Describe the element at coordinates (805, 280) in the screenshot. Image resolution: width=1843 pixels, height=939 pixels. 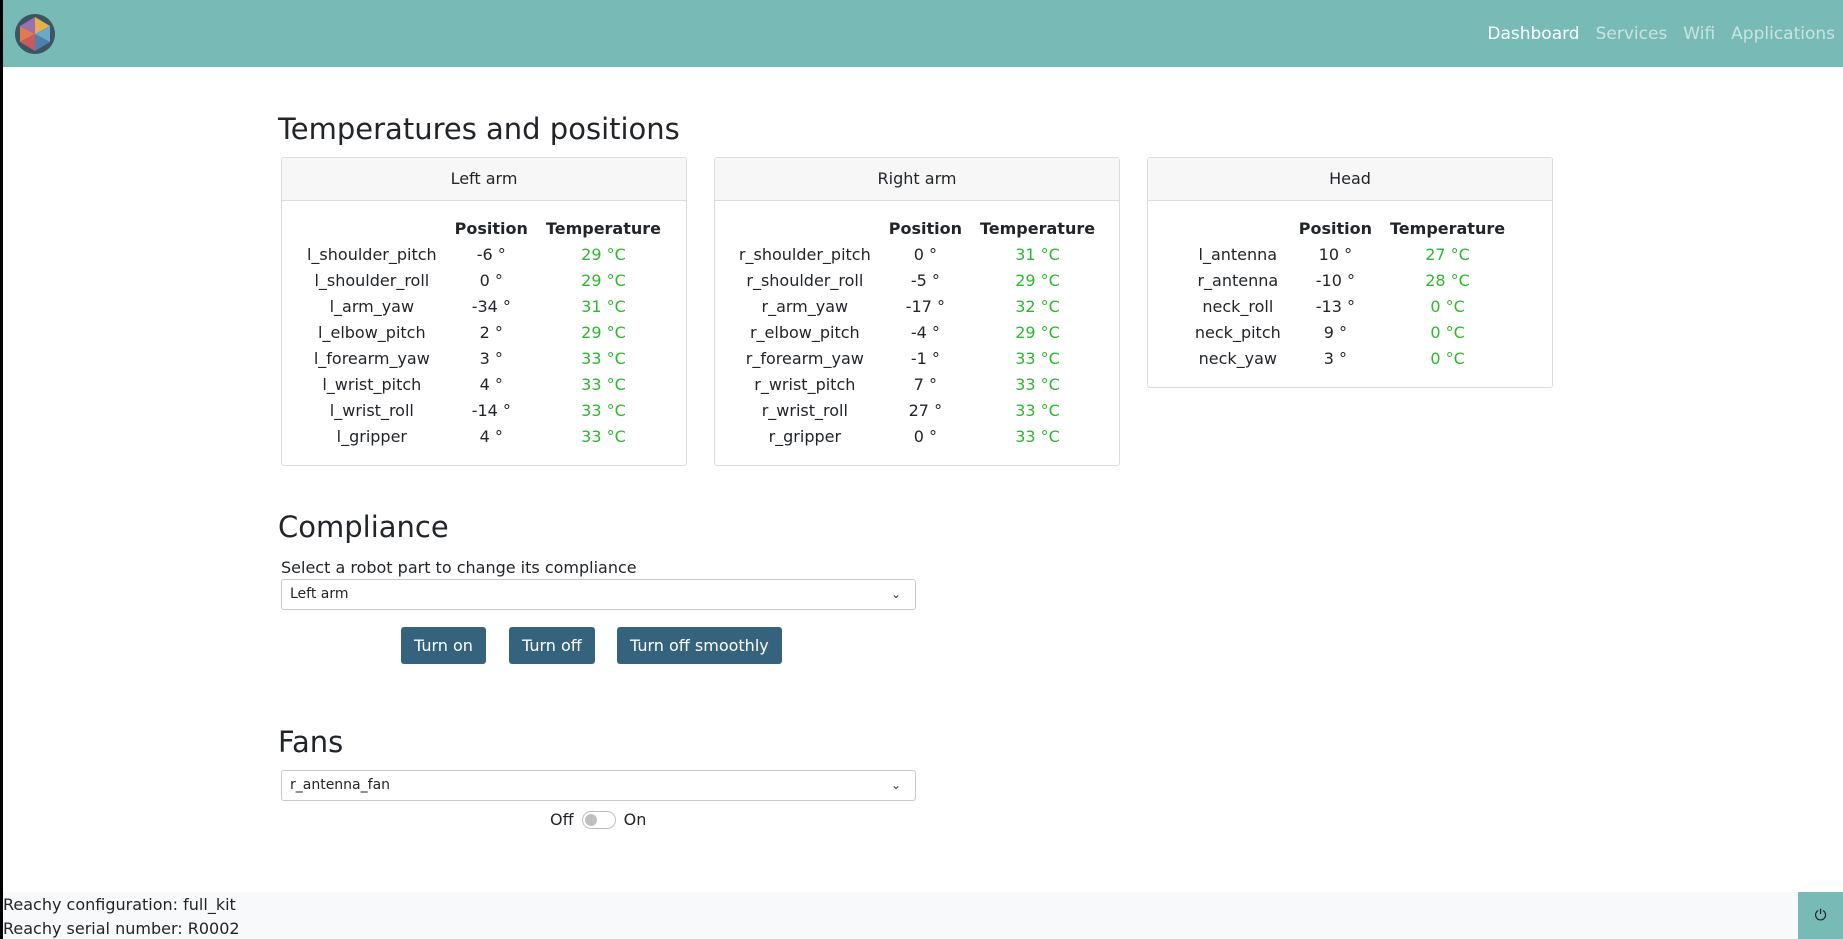
I see `joint-name: r_shoulder_roll` at that location.